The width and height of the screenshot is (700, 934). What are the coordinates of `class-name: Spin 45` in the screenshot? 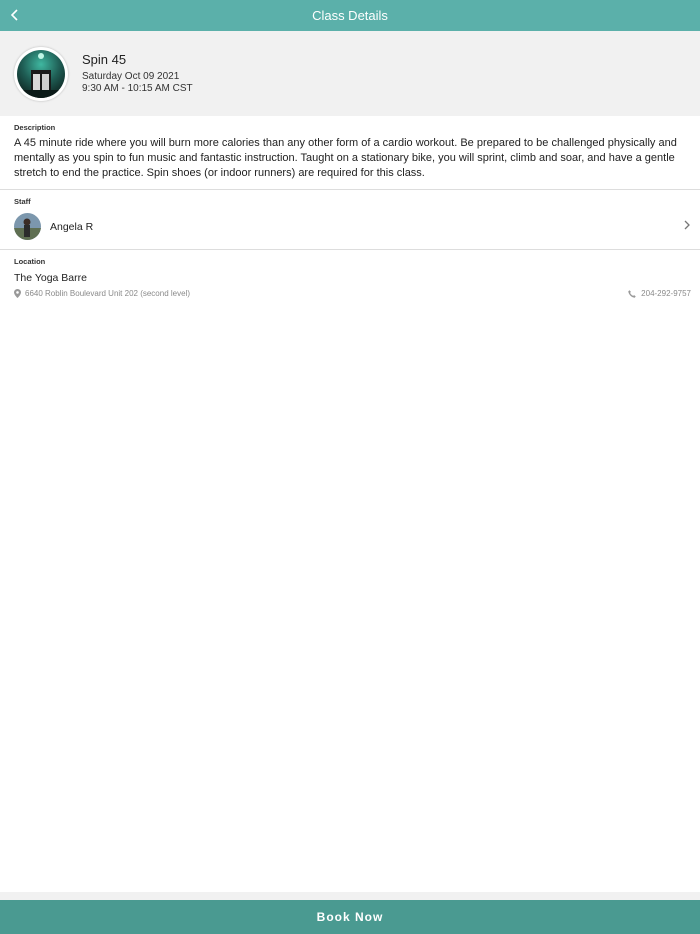 It's located at (104, 59).